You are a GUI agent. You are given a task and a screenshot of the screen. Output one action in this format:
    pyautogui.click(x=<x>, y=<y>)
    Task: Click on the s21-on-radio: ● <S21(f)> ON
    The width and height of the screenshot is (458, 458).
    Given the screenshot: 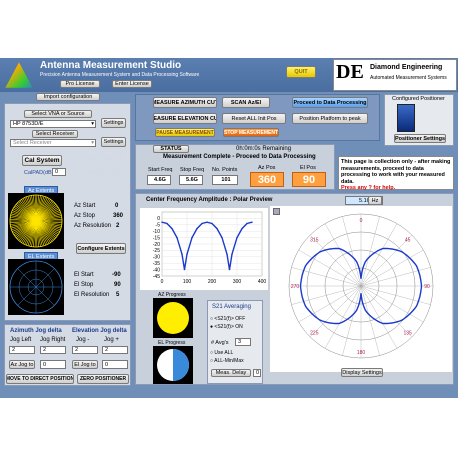 What is the action you would take?
    pyautogui.click(x=226, y=327)
    